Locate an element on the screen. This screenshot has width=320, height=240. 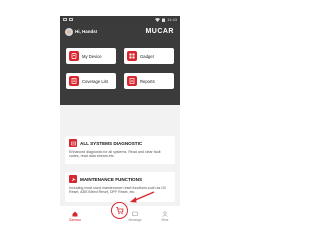
reports-button: Reports is located at coordinates (149, 81).